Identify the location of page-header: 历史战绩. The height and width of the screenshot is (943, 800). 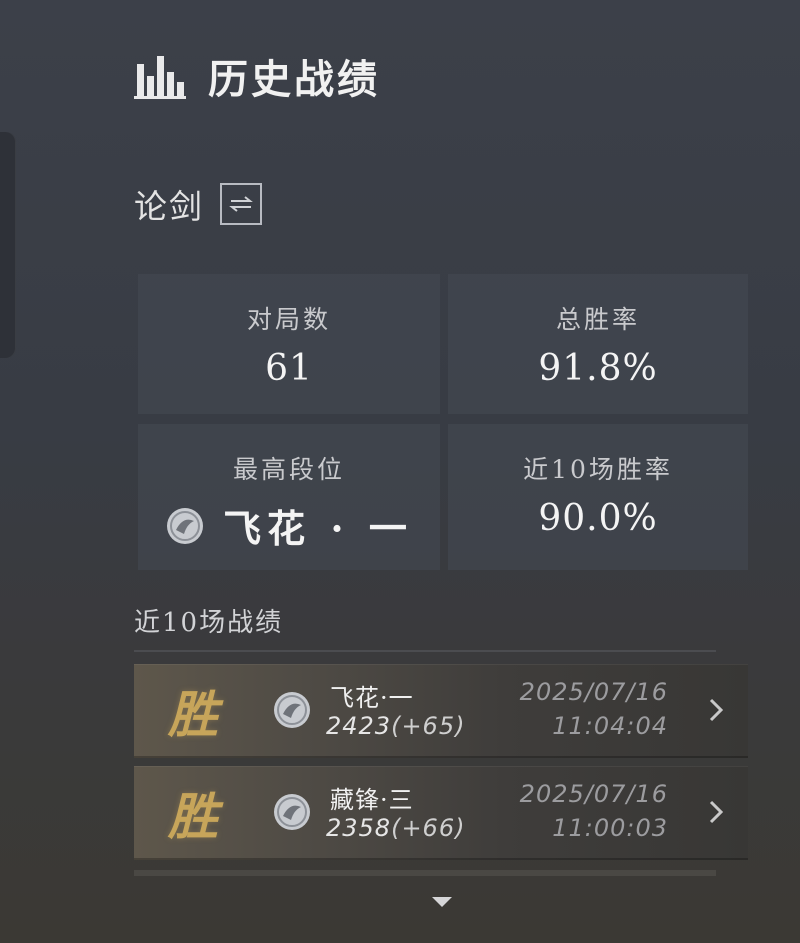
(257, 76).